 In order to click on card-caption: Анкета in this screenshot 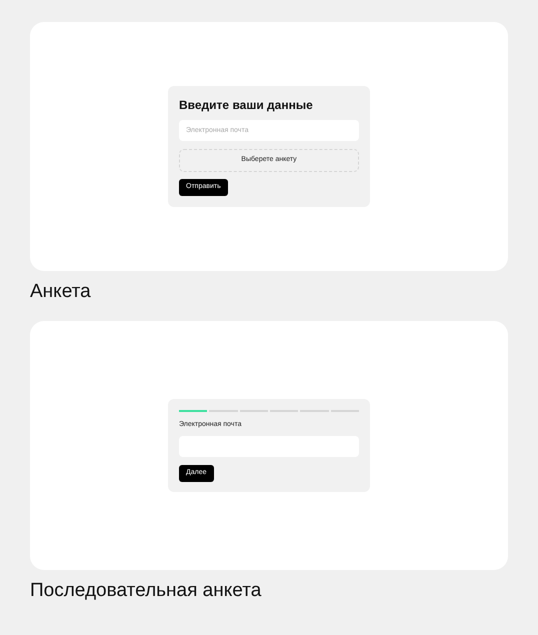, I will do `click(61, 292)`.